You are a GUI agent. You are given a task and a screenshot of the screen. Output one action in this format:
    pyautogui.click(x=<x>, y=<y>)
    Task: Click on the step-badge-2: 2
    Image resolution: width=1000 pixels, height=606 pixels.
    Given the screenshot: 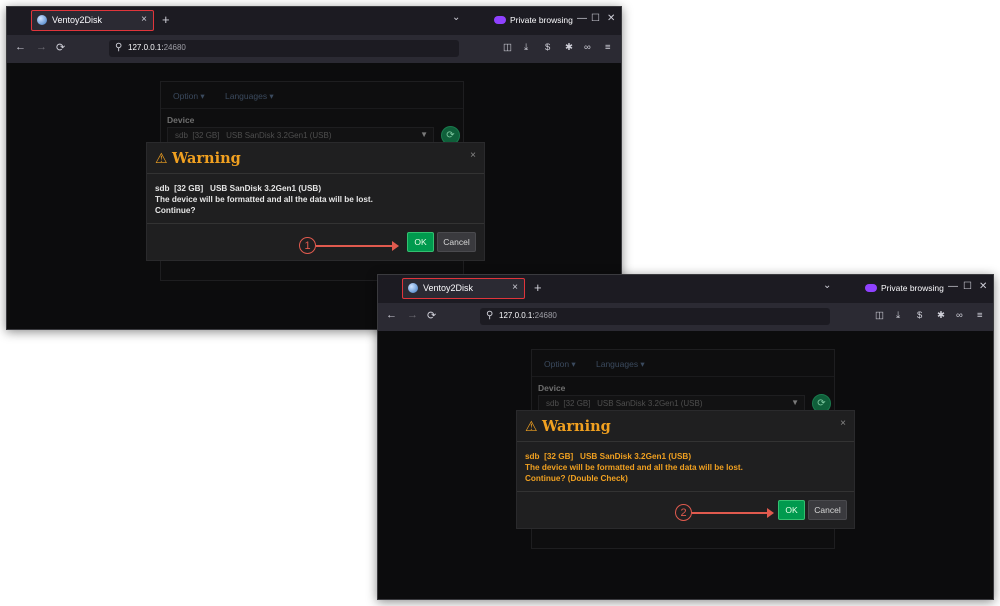 What is the action you would take?
    pyautogui.click(x=683, y=512)
    